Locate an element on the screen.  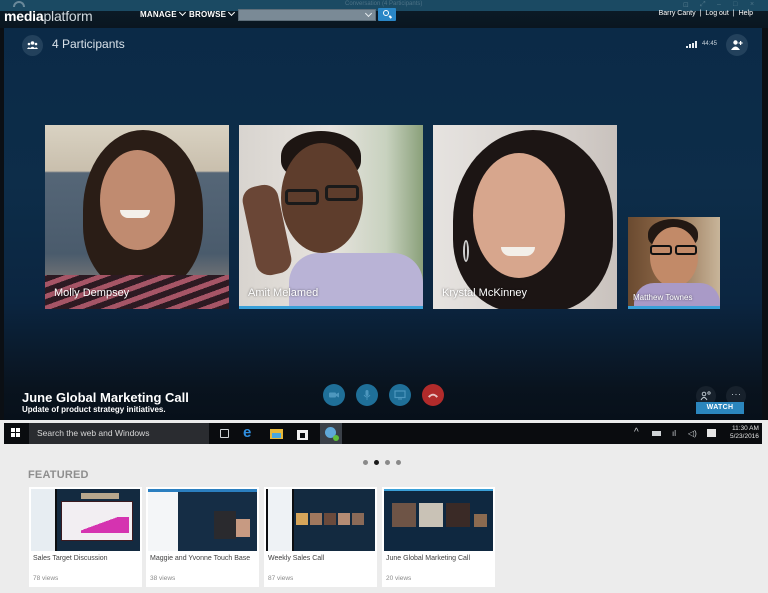
search-icon is located at coordinates (386, 13).